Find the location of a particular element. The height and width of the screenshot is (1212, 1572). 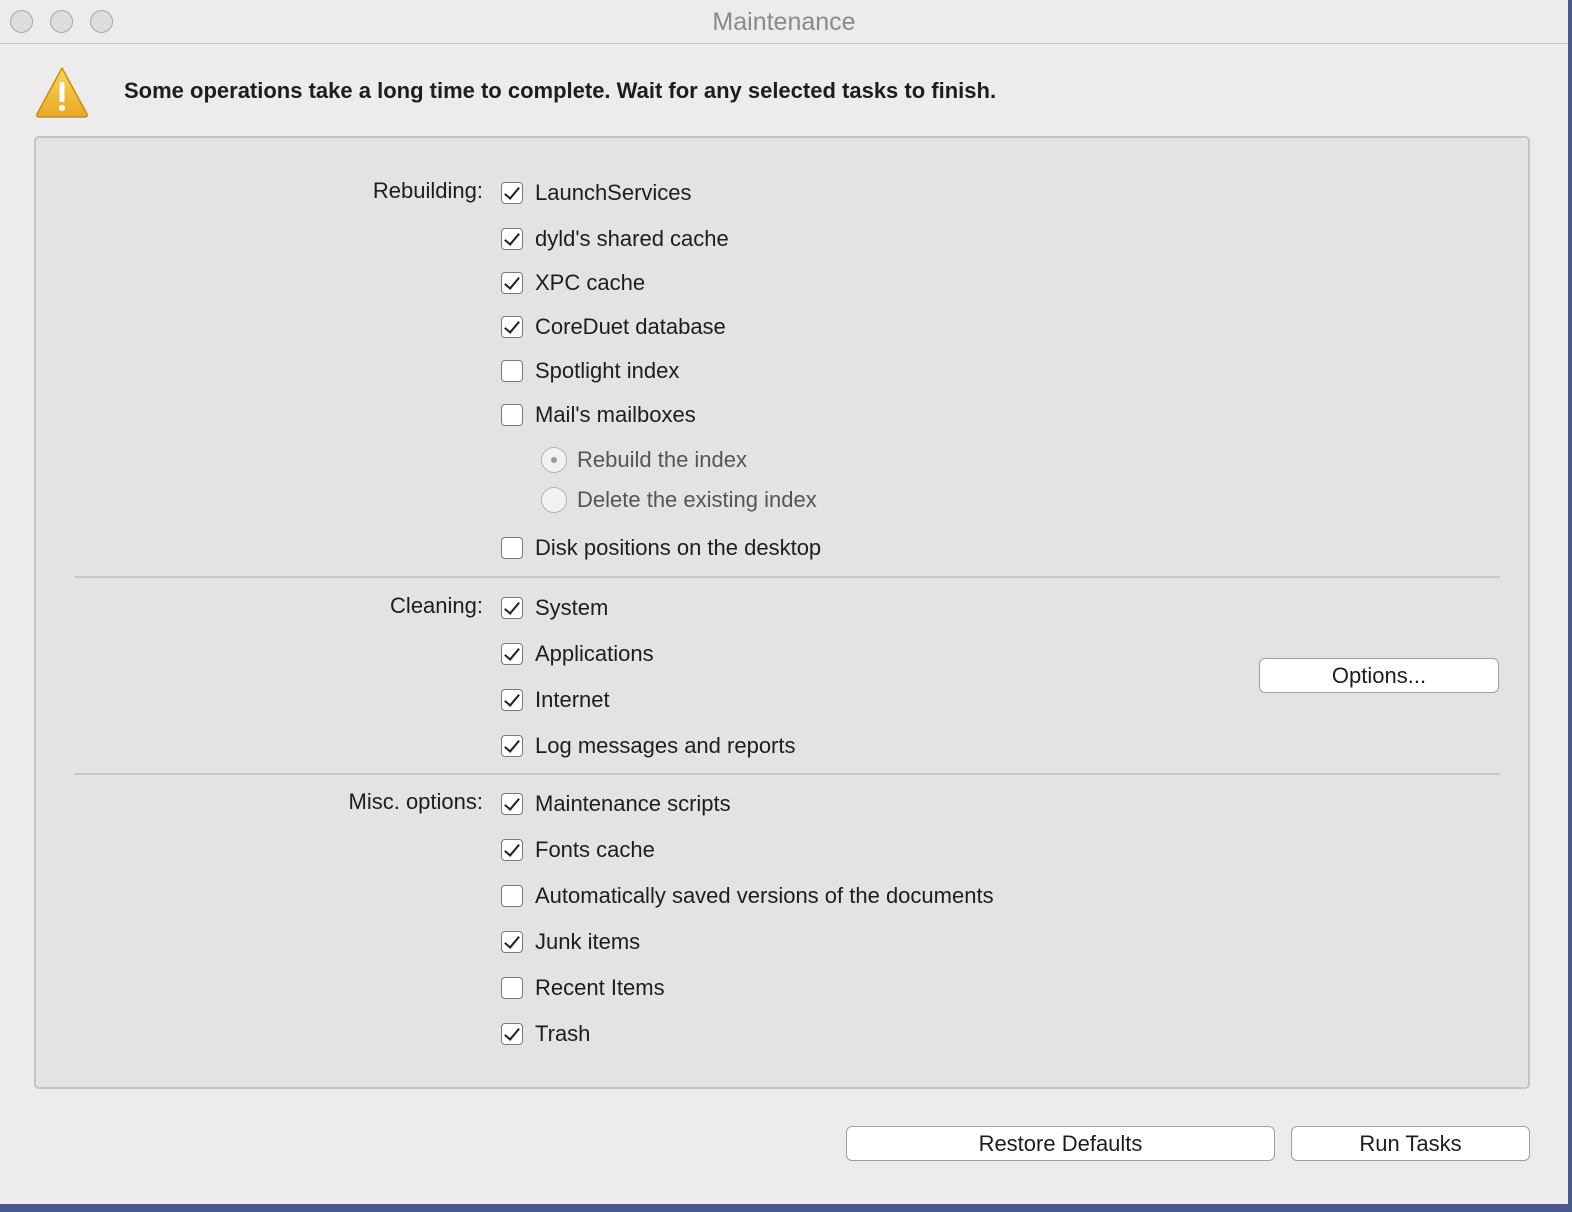

checkbox-label: Maintenance scripts is located at coordinates (633, 803).